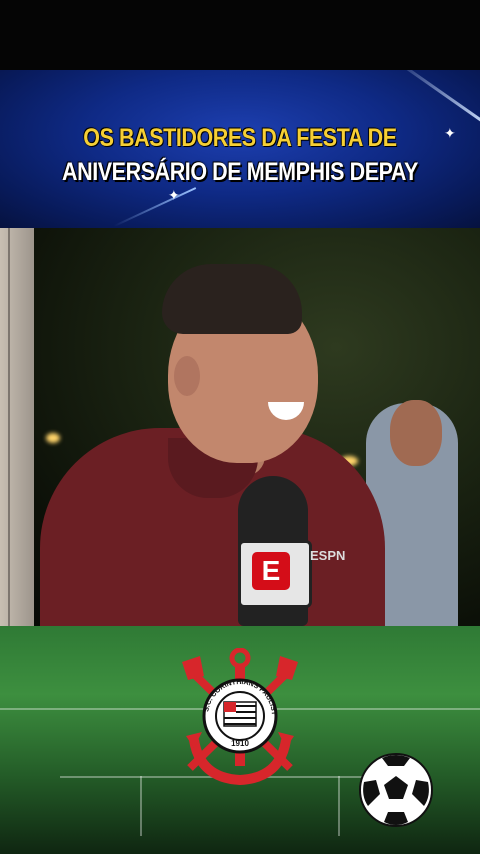 This screenshot has width=480, height=854. What do you see at coordinates (232, 299) in the screenshot?
I see `interviewee-hair` at bounding box center [232, 299].